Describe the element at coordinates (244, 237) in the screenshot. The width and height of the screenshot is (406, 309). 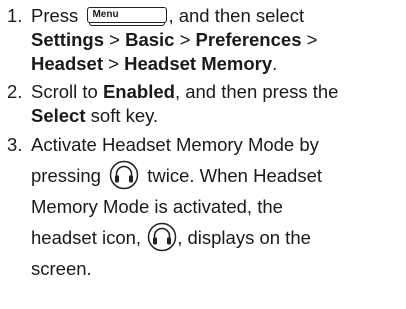
I see `step-text: , displays on the` at that location.